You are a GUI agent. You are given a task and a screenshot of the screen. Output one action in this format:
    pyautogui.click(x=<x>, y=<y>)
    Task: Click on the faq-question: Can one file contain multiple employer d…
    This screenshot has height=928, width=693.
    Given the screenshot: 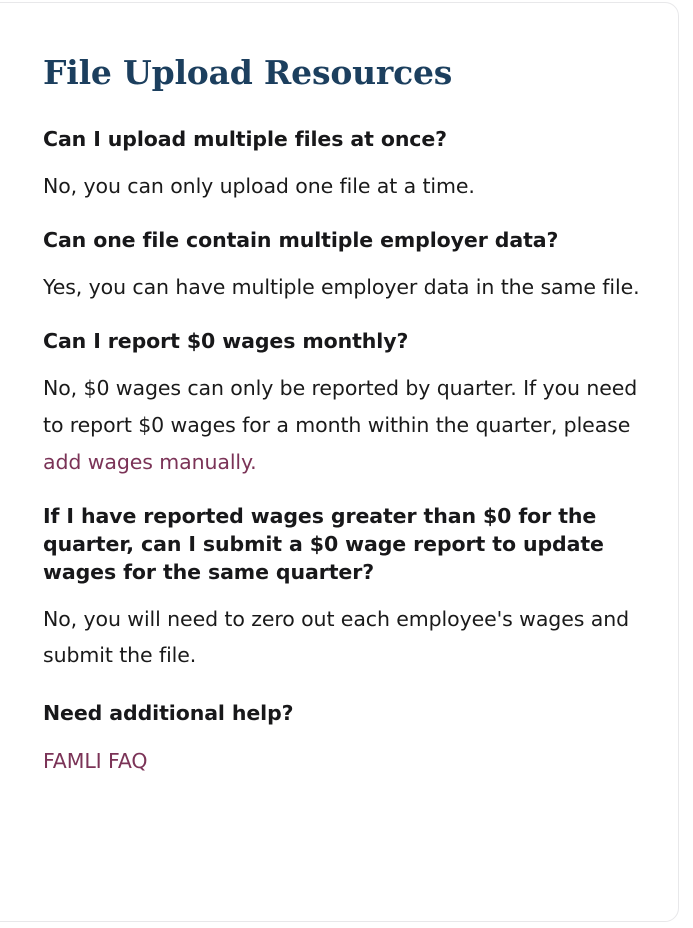 What is the action you would take?
    pyautogui.click(x=301, y=240)
    